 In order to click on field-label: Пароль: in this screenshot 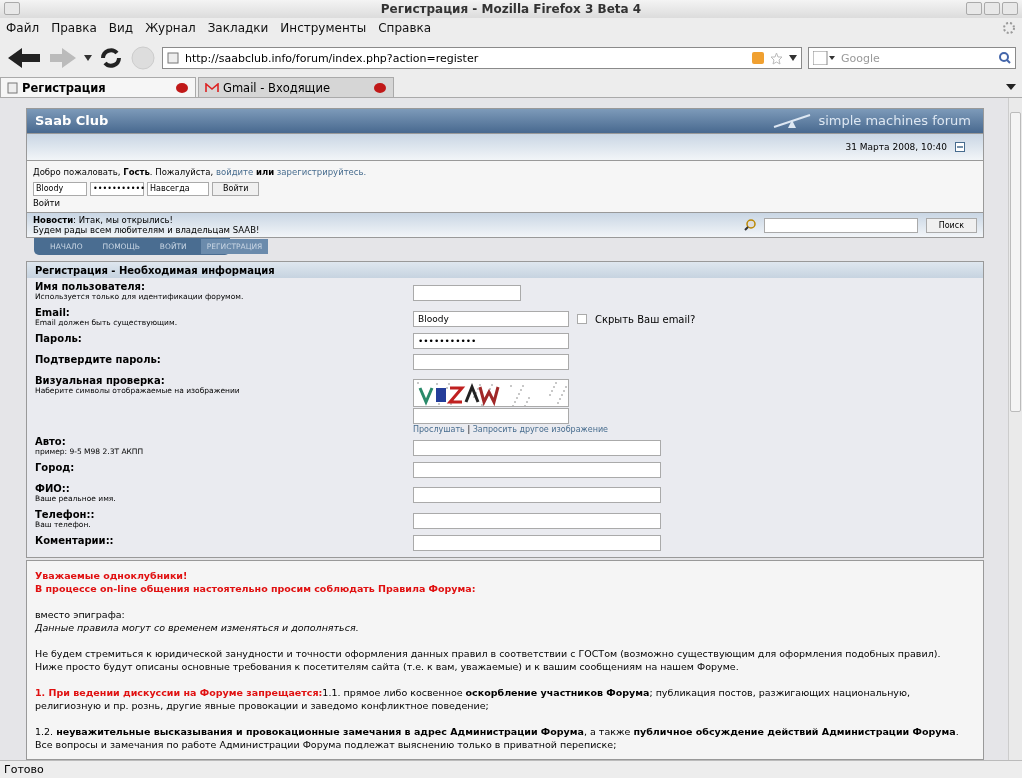, I will do `click(59, 338)`.